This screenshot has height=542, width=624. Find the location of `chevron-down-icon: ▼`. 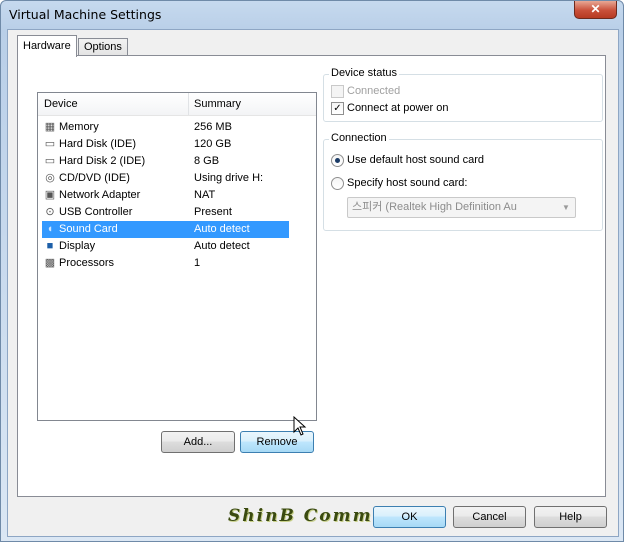

chevron-down-icon: ▼ is located at coordinates (566, 207).